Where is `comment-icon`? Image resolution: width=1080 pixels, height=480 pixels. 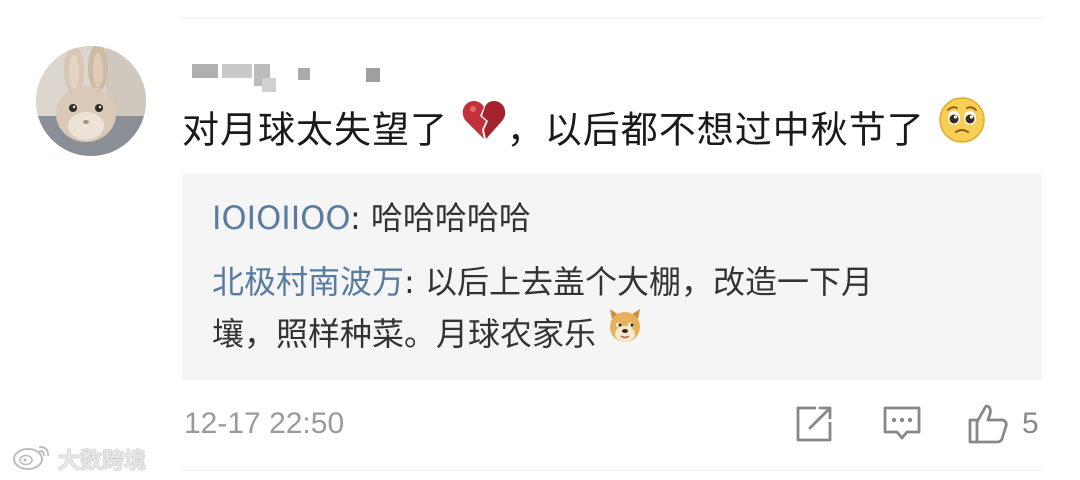
comment-icon is located at coordinates (902, 424).